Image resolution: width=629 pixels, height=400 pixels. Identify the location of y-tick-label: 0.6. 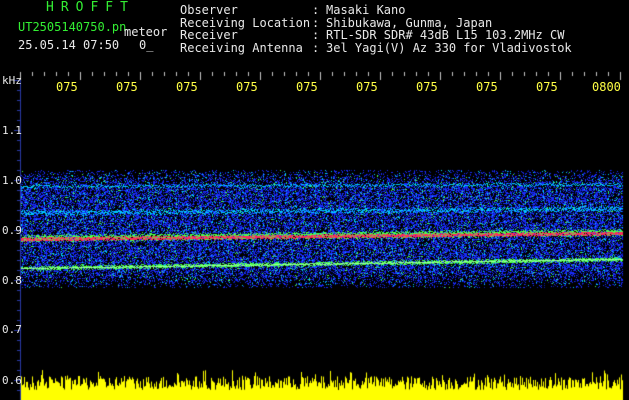
(12, 380).